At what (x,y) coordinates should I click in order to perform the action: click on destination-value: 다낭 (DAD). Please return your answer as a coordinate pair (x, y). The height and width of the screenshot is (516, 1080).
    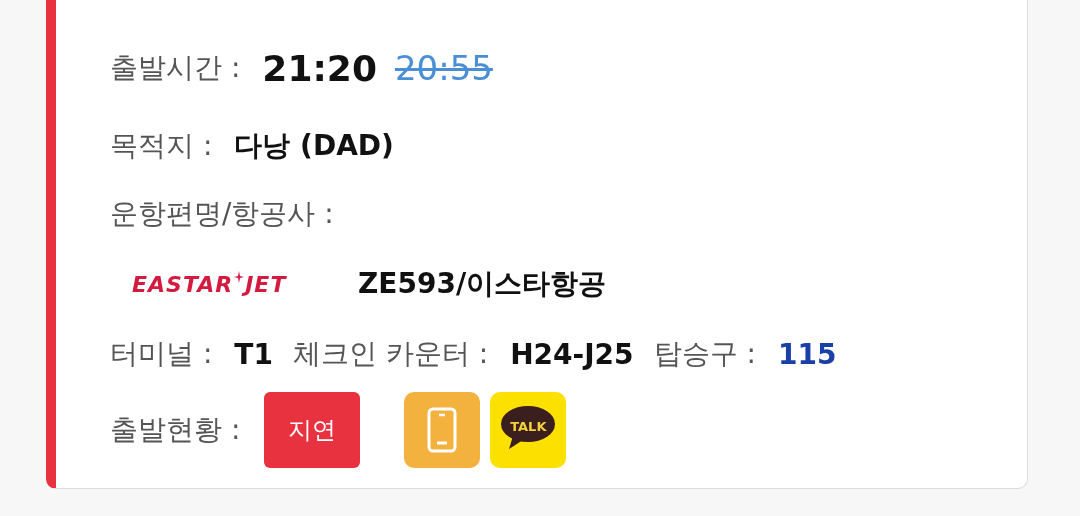
    Looking at the image, I should click on (314, 146).